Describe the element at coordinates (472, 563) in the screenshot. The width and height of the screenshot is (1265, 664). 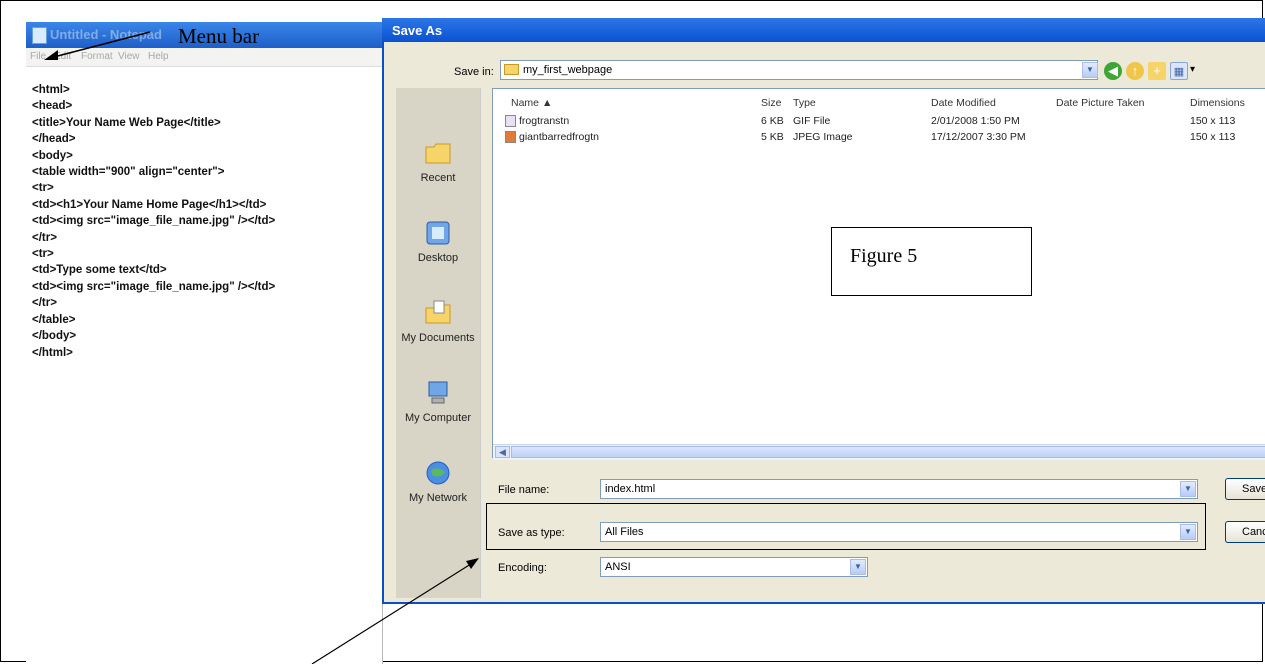
I see `save-as-type-arrow-head` at that location.